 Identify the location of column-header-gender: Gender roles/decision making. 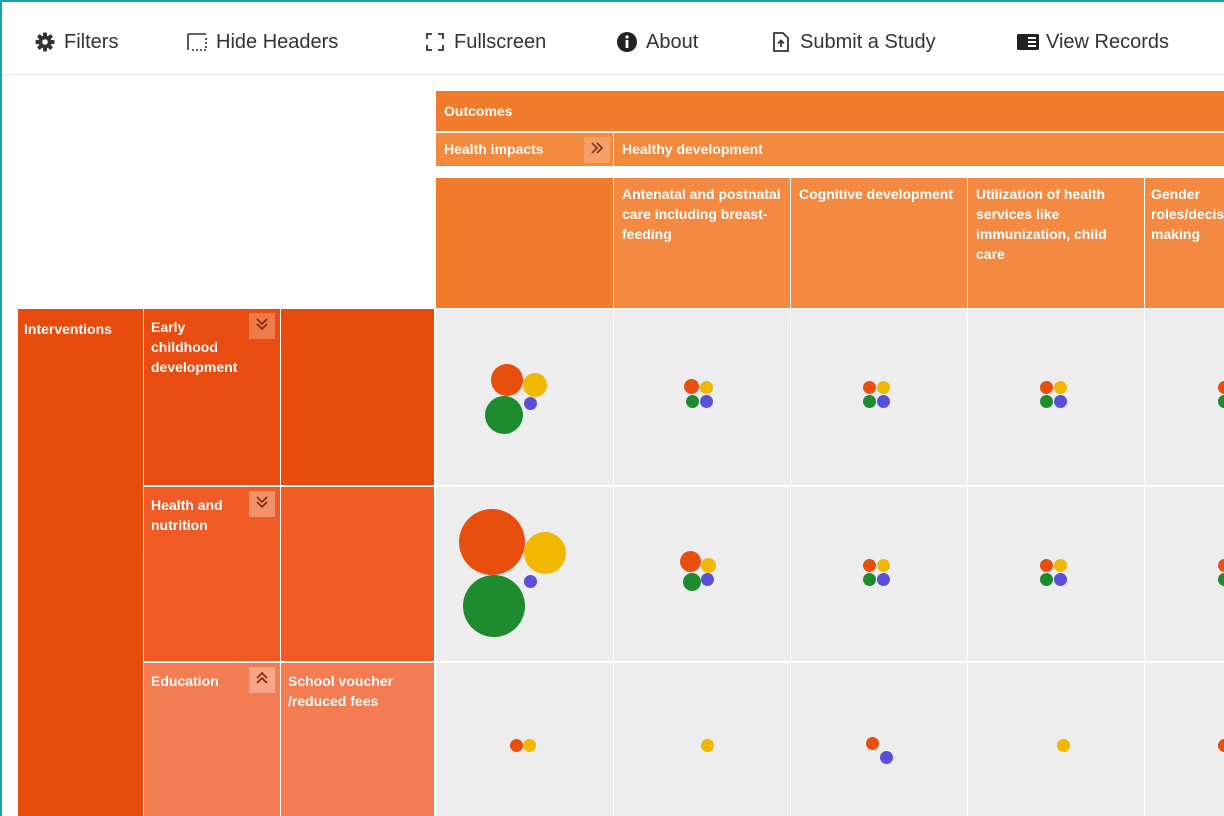
(1184, 243).